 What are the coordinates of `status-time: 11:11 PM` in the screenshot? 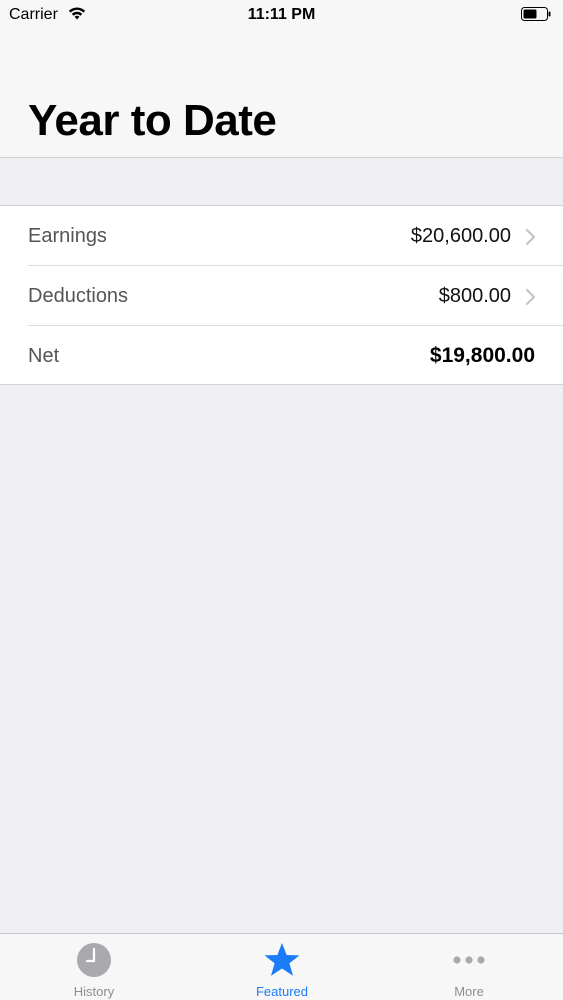 It's located at (281, 14).